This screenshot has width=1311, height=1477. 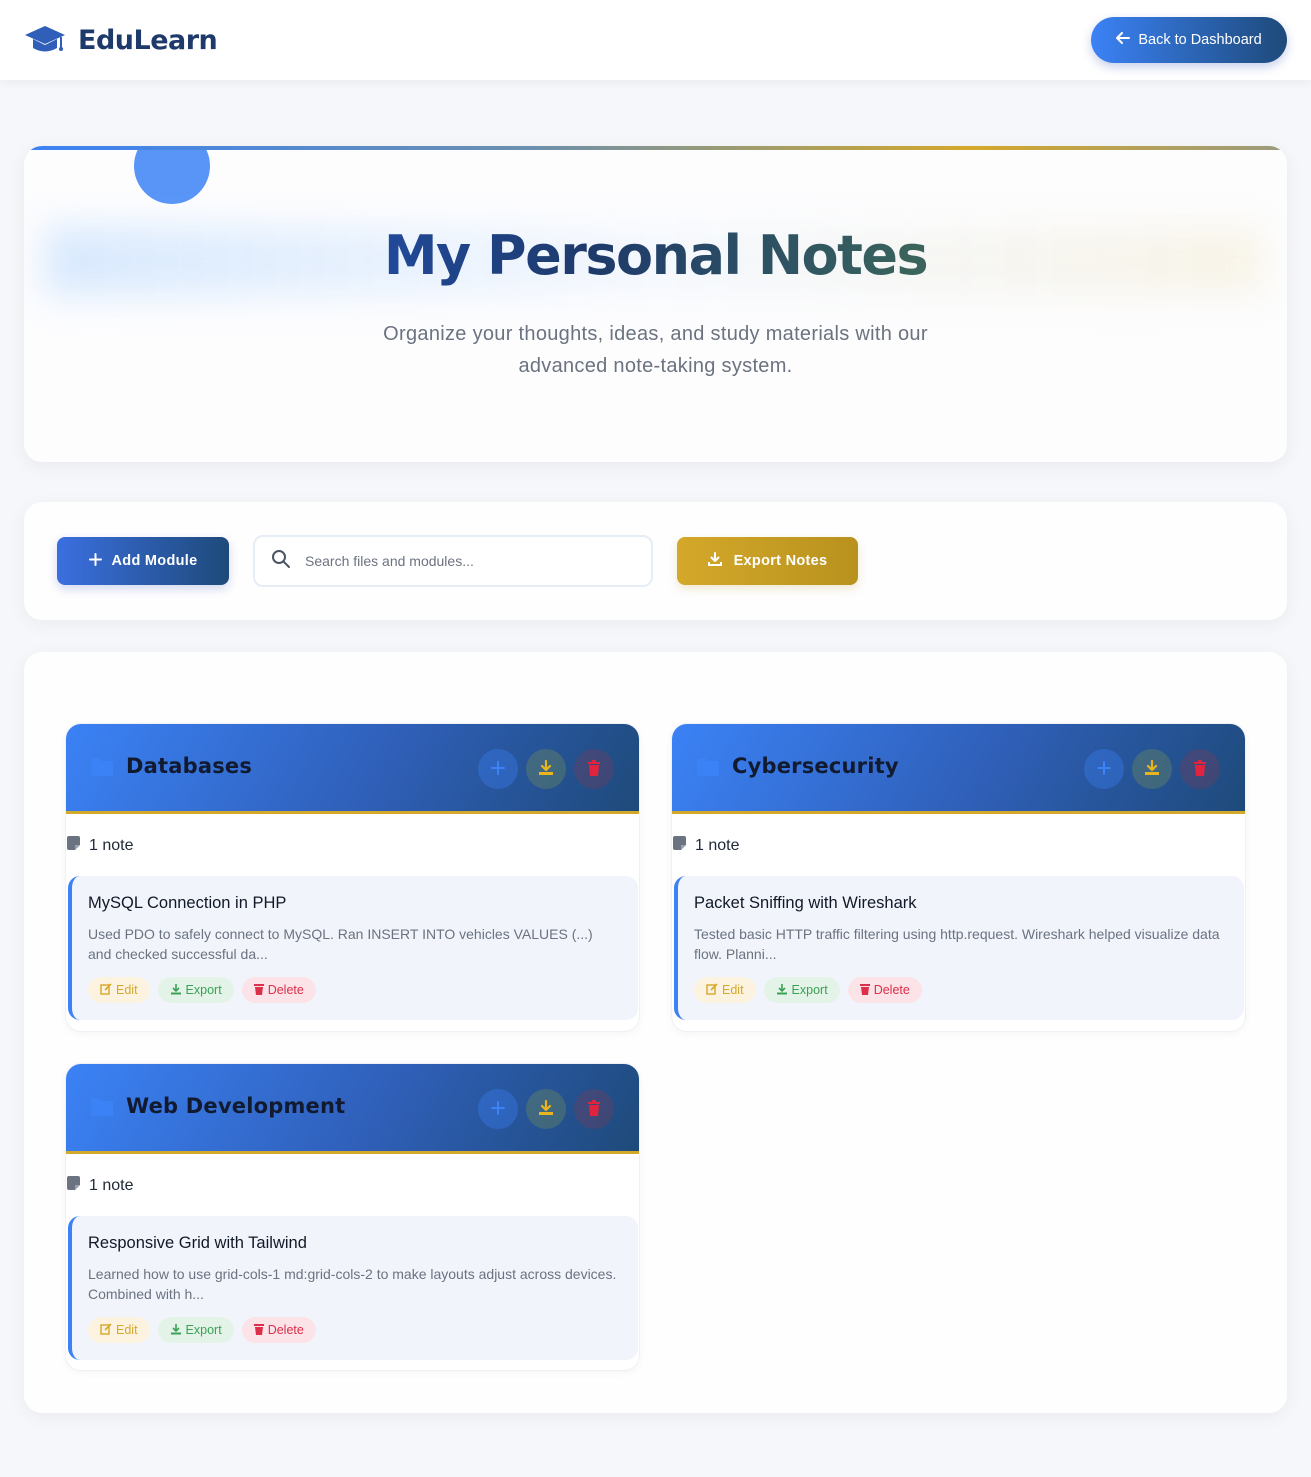 What do you see at coordinates (154, 561) in the screenshot?
I see `add-module-label: Add Module` at bounding box center [154, 561].